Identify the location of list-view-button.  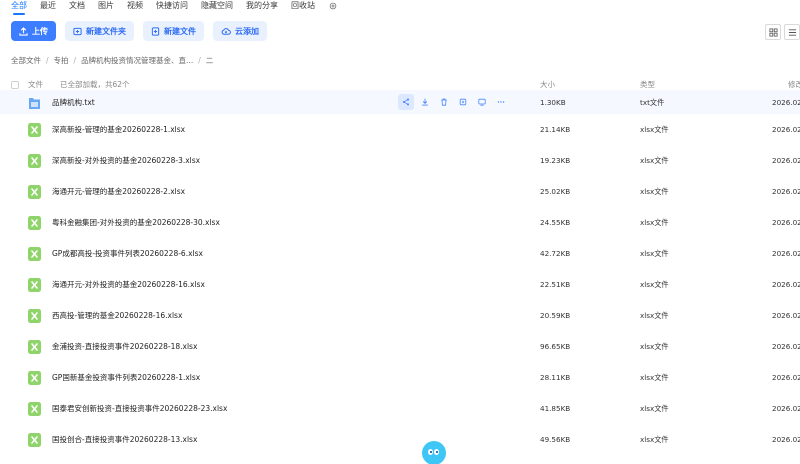
(792, 32).